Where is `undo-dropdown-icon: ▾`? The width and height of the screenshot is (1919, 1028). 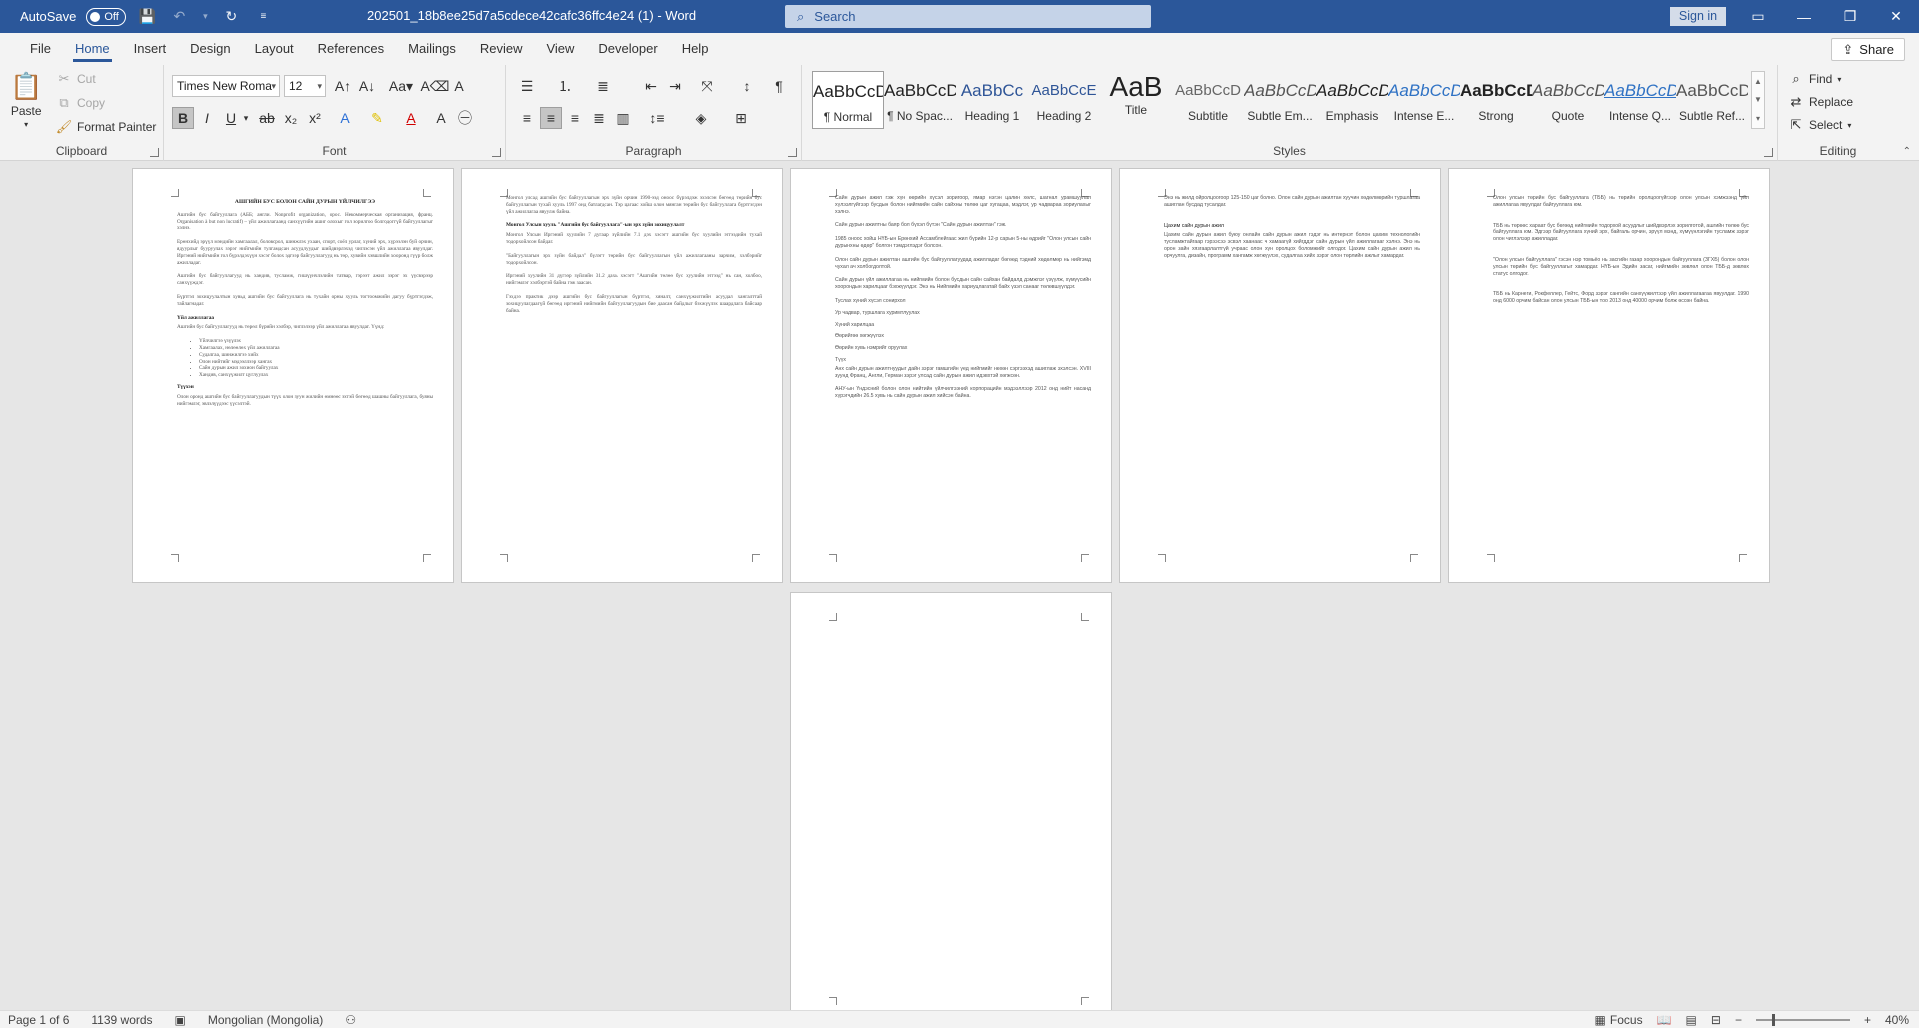 undo-dropdown-icon: ▾ is located at coordinates (205, 17).